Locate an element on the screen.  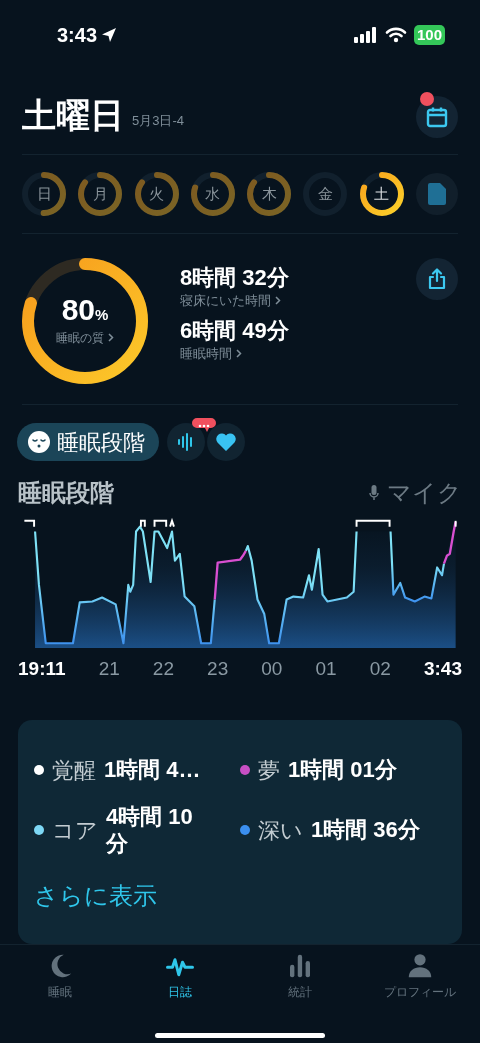
share-icon is located at coordinates (437, 278).